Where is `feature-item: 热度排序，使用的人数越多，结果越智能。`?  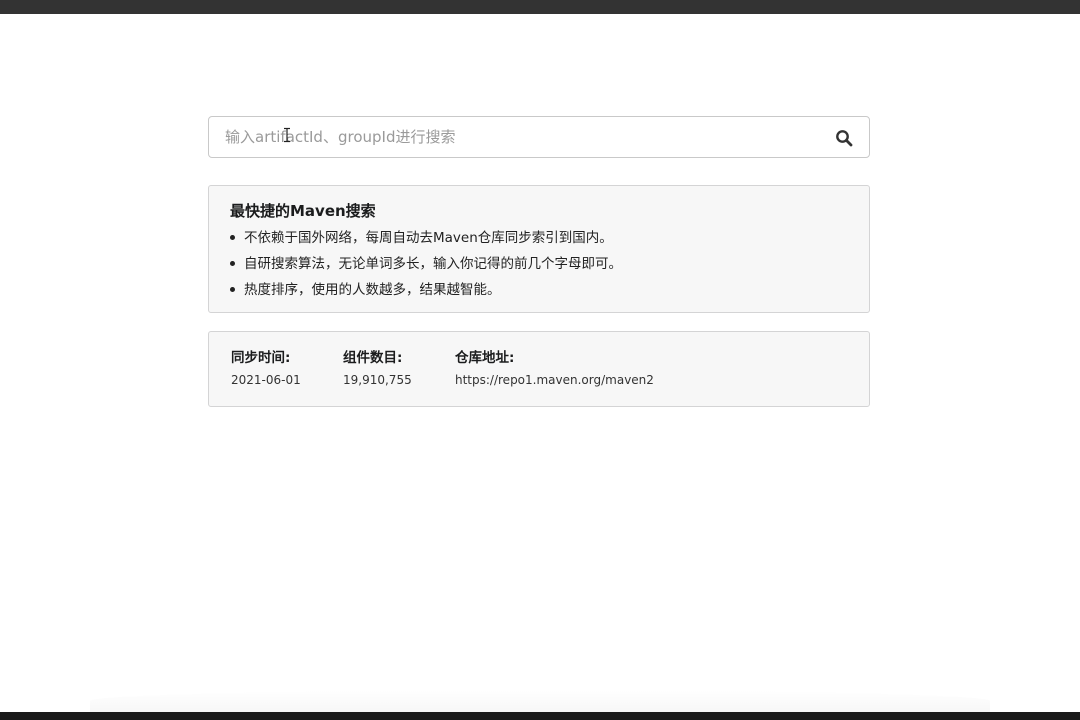 feature-item: 热度排序，使用的人数越多，结果越智能。 is located at coordinates (426, 293).